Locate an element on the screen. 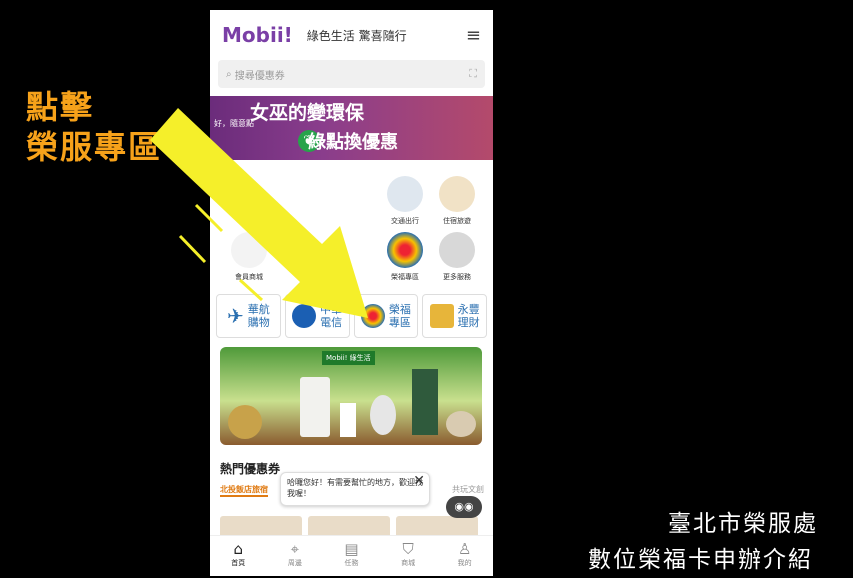 This screenshot has height=578, width=853. pointer-arrow-icon is located at coordinates (259, 213).